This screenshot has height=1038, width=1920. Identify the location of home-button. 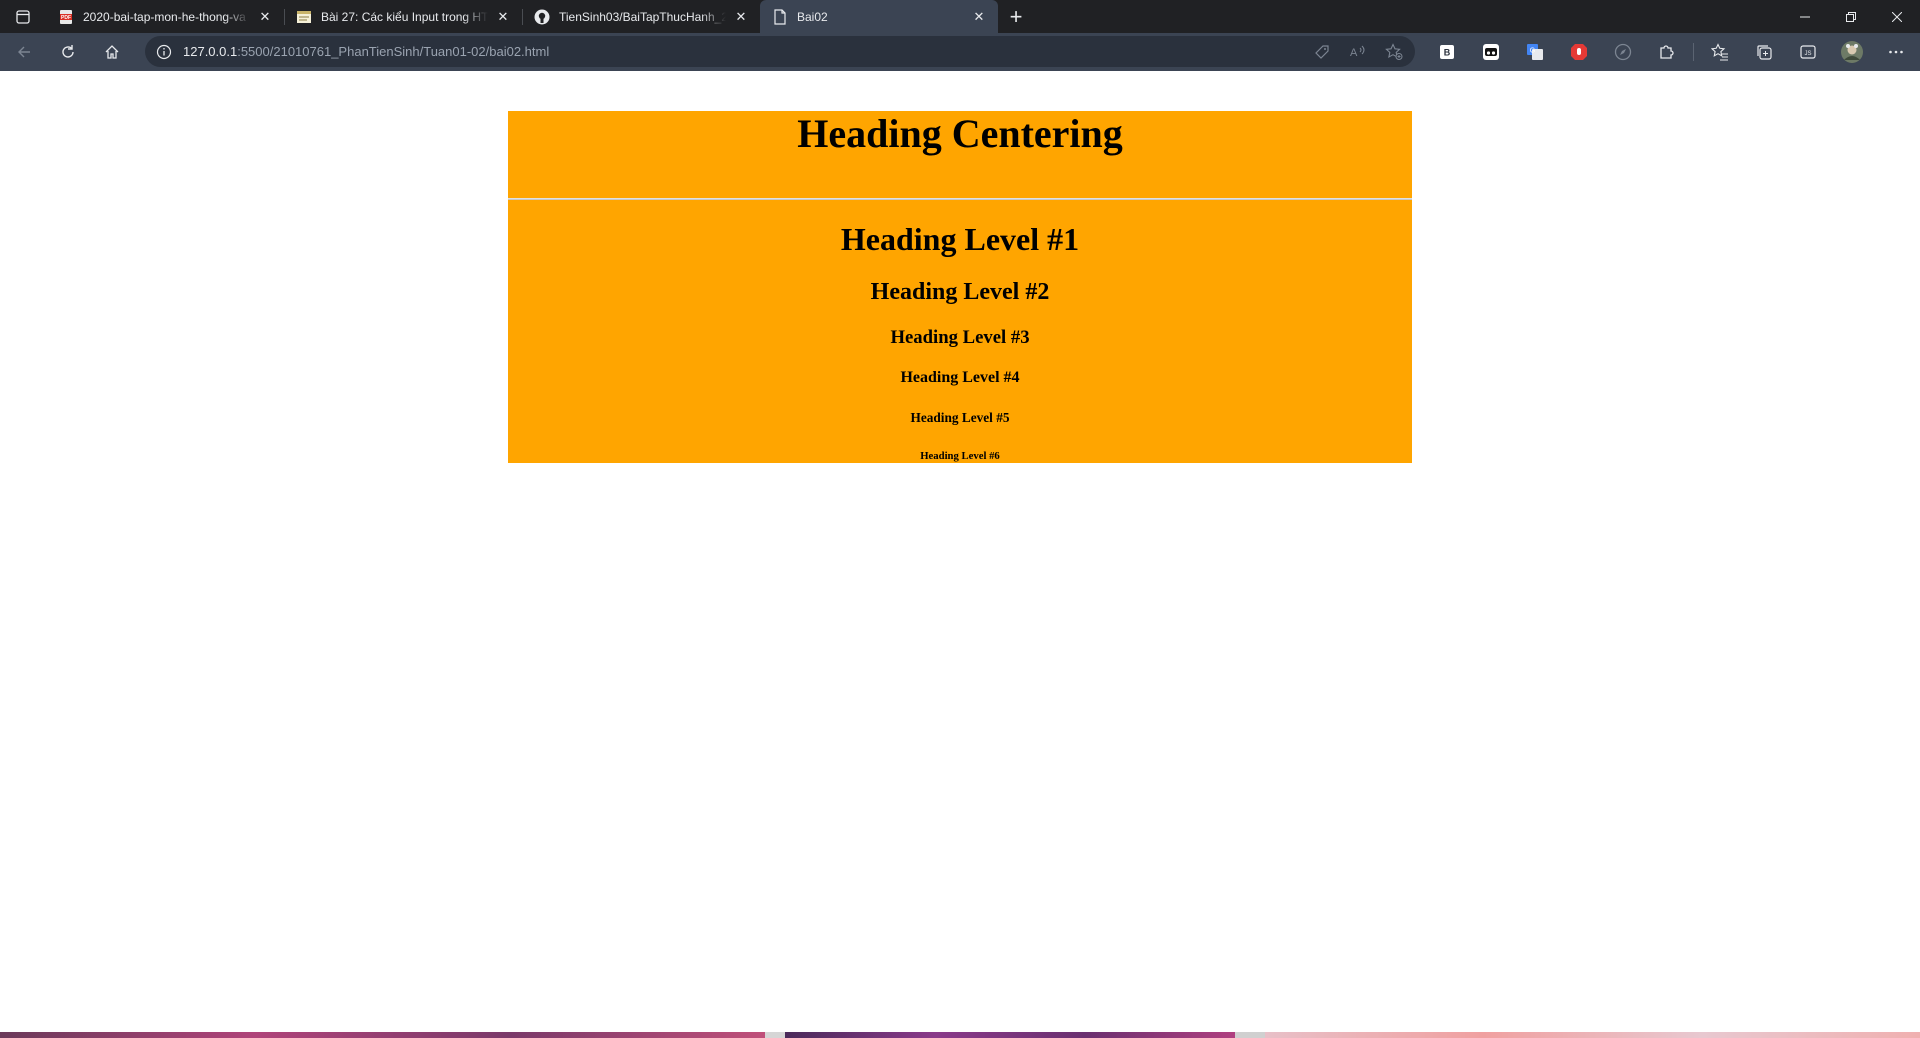
(112, 52).